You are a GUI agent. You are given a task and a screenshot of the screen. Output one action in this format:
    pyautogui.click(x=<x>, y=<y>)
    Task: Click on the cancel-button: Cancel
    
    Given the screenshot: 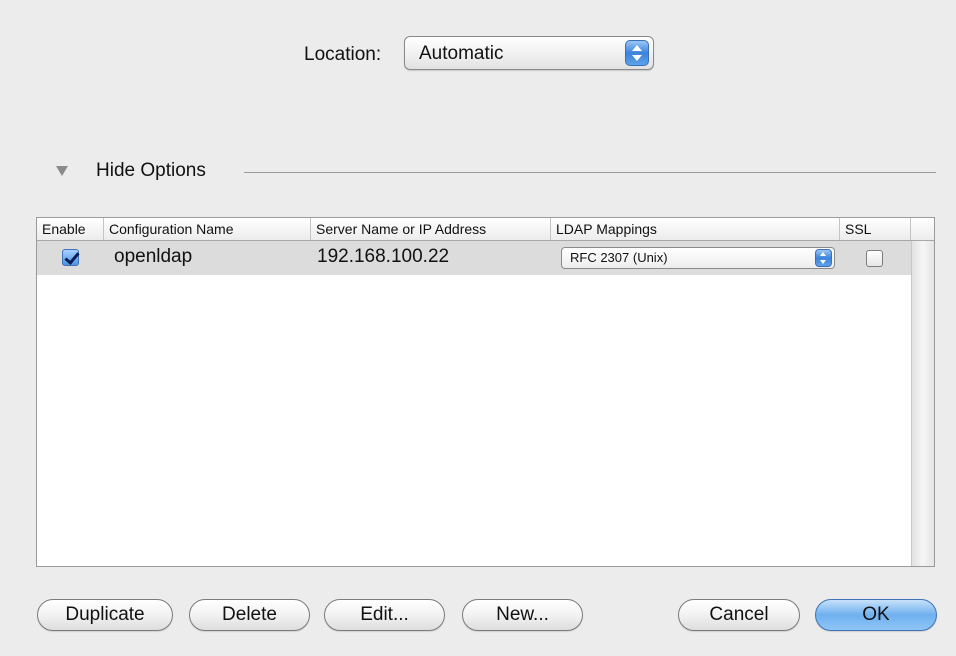 What is the action you would take?
    pyautogui.click(x=739, y=615)
    